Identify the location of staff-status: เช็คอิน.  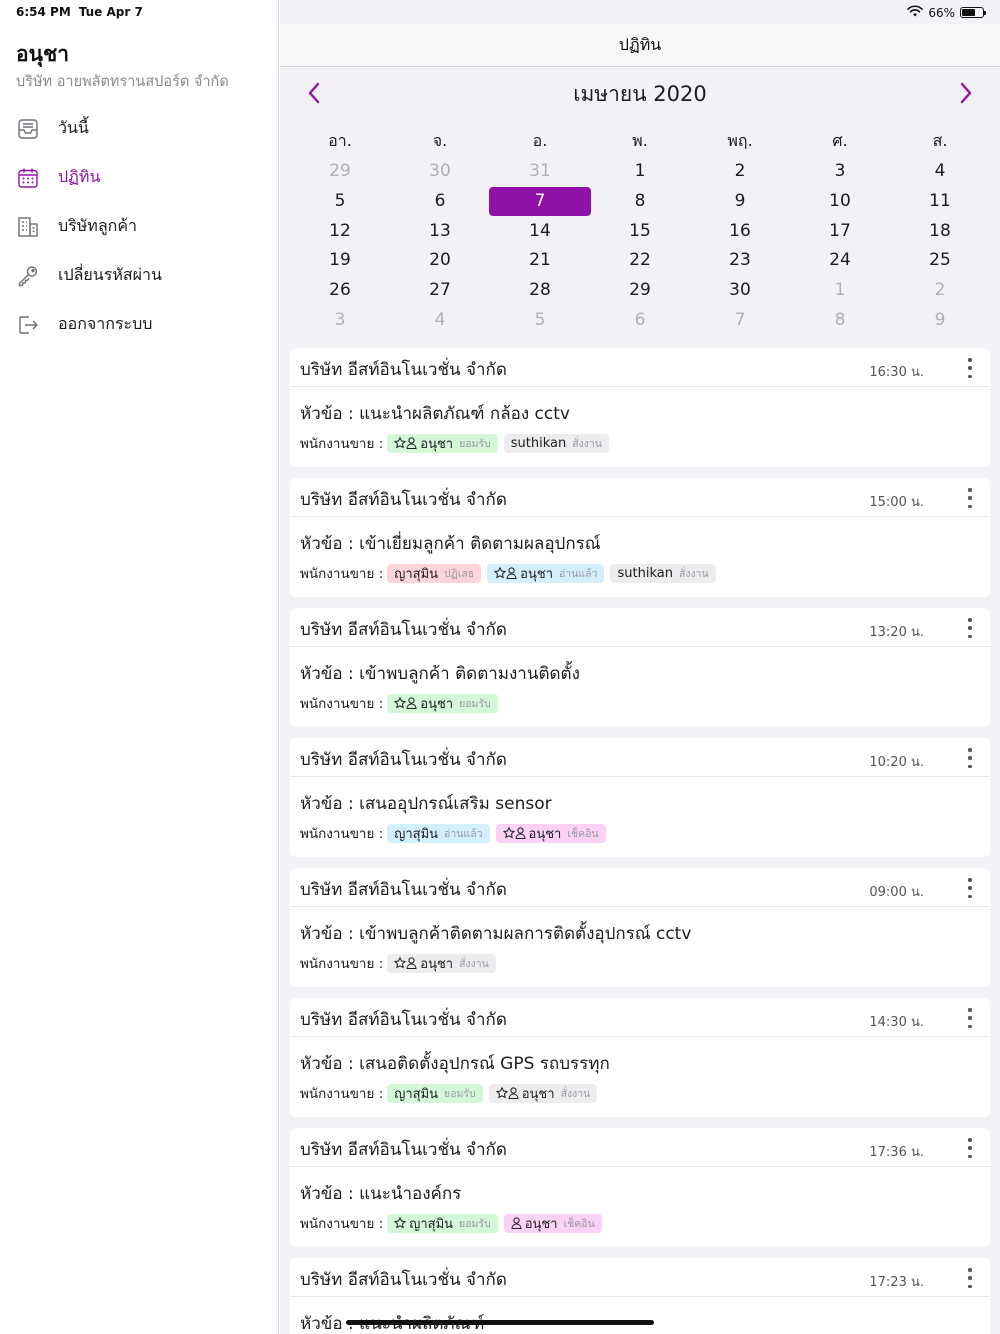
(583, 833).